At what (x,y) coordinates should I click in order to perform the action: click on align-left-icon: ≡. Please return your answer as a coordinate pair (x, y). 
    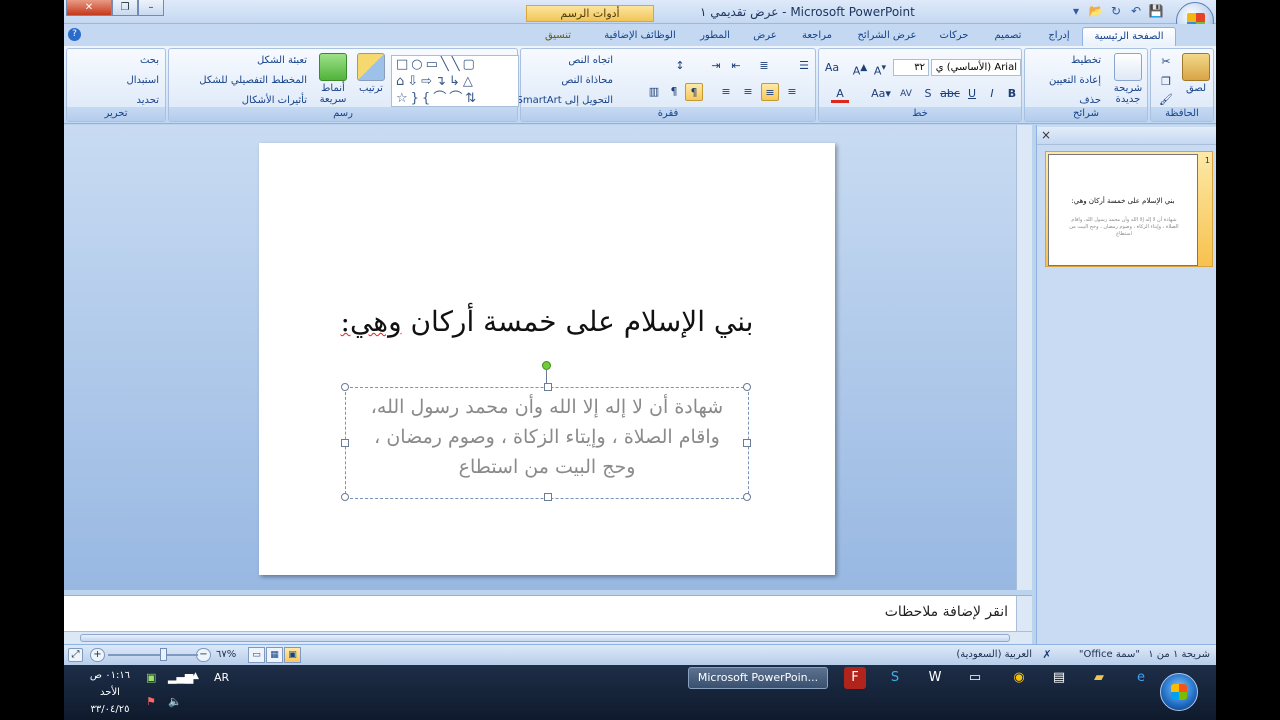
    Looking at the image, I should click on (792, 92).